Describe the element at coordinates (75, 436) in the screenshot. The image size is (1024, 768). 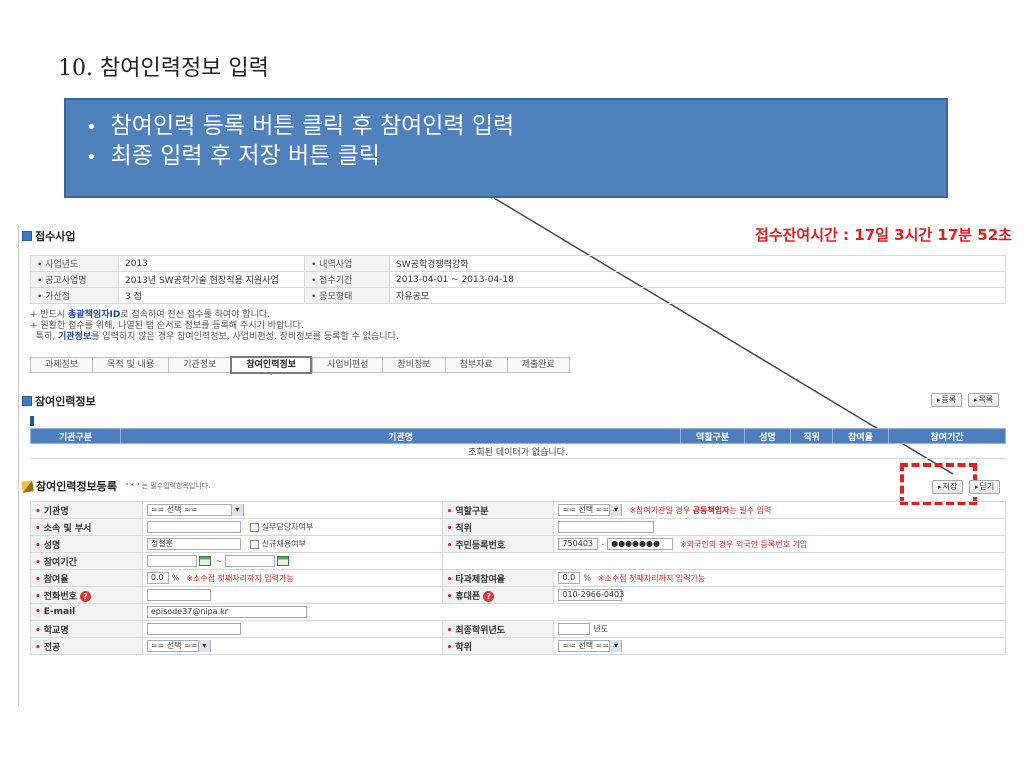
I see `column-header: 기관구분` at that location.